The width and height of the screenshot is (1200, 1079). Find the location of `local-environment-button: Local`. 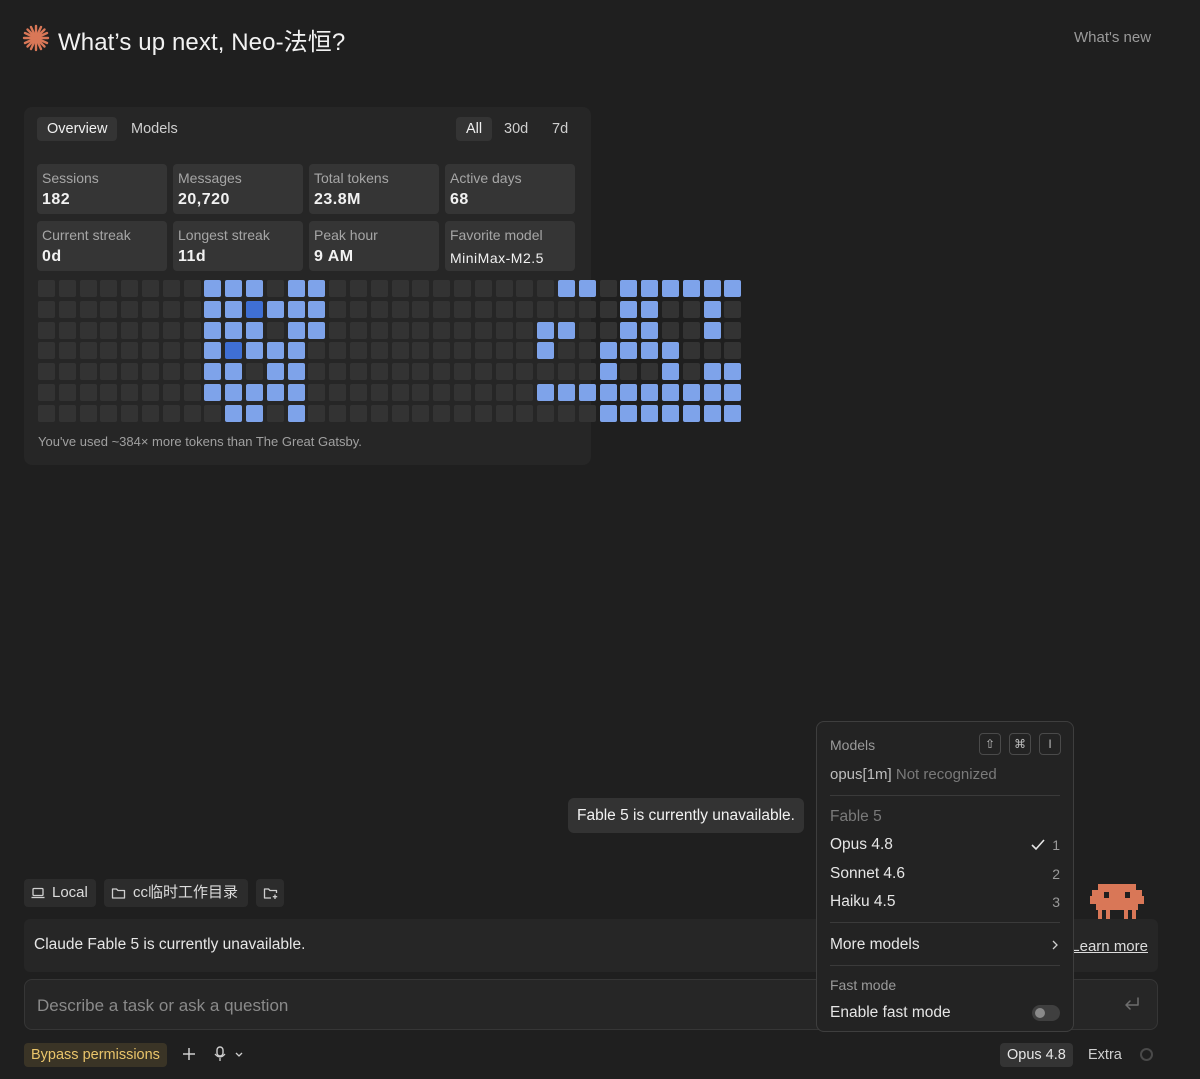

local-environment-button: Local is located at coordinates (60, 893).